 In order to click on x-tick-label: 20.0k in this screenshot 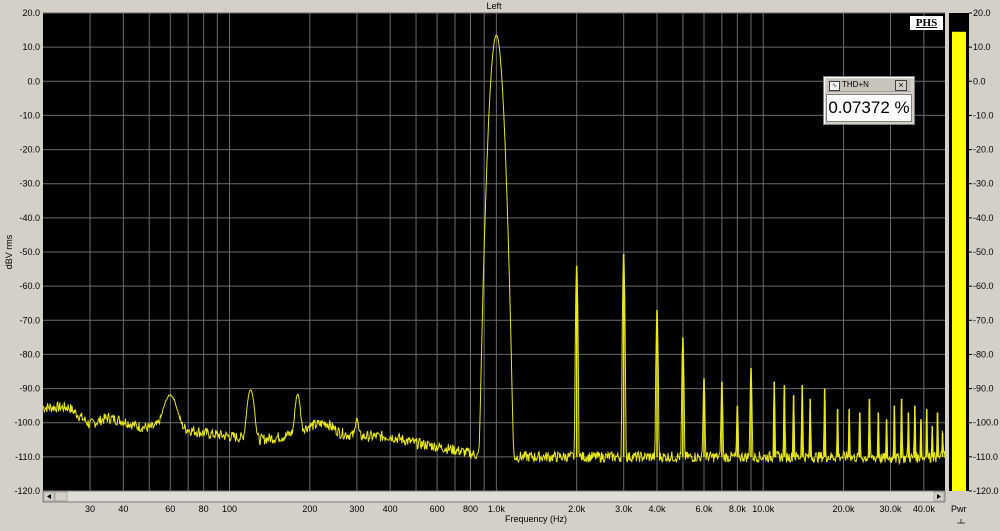, I will do `click(844, 509)`.